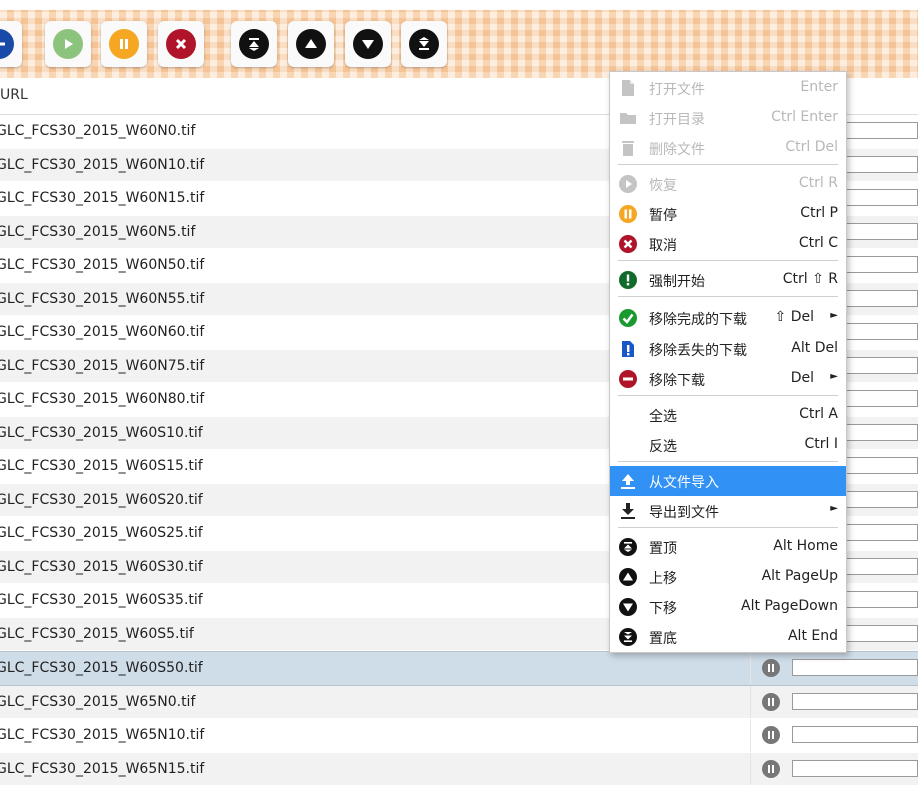 This screenshot has height=786, width=918. Describe the element at coordinates (14, 95) in the screenshot. I see `url-column-header: URL` at that location.